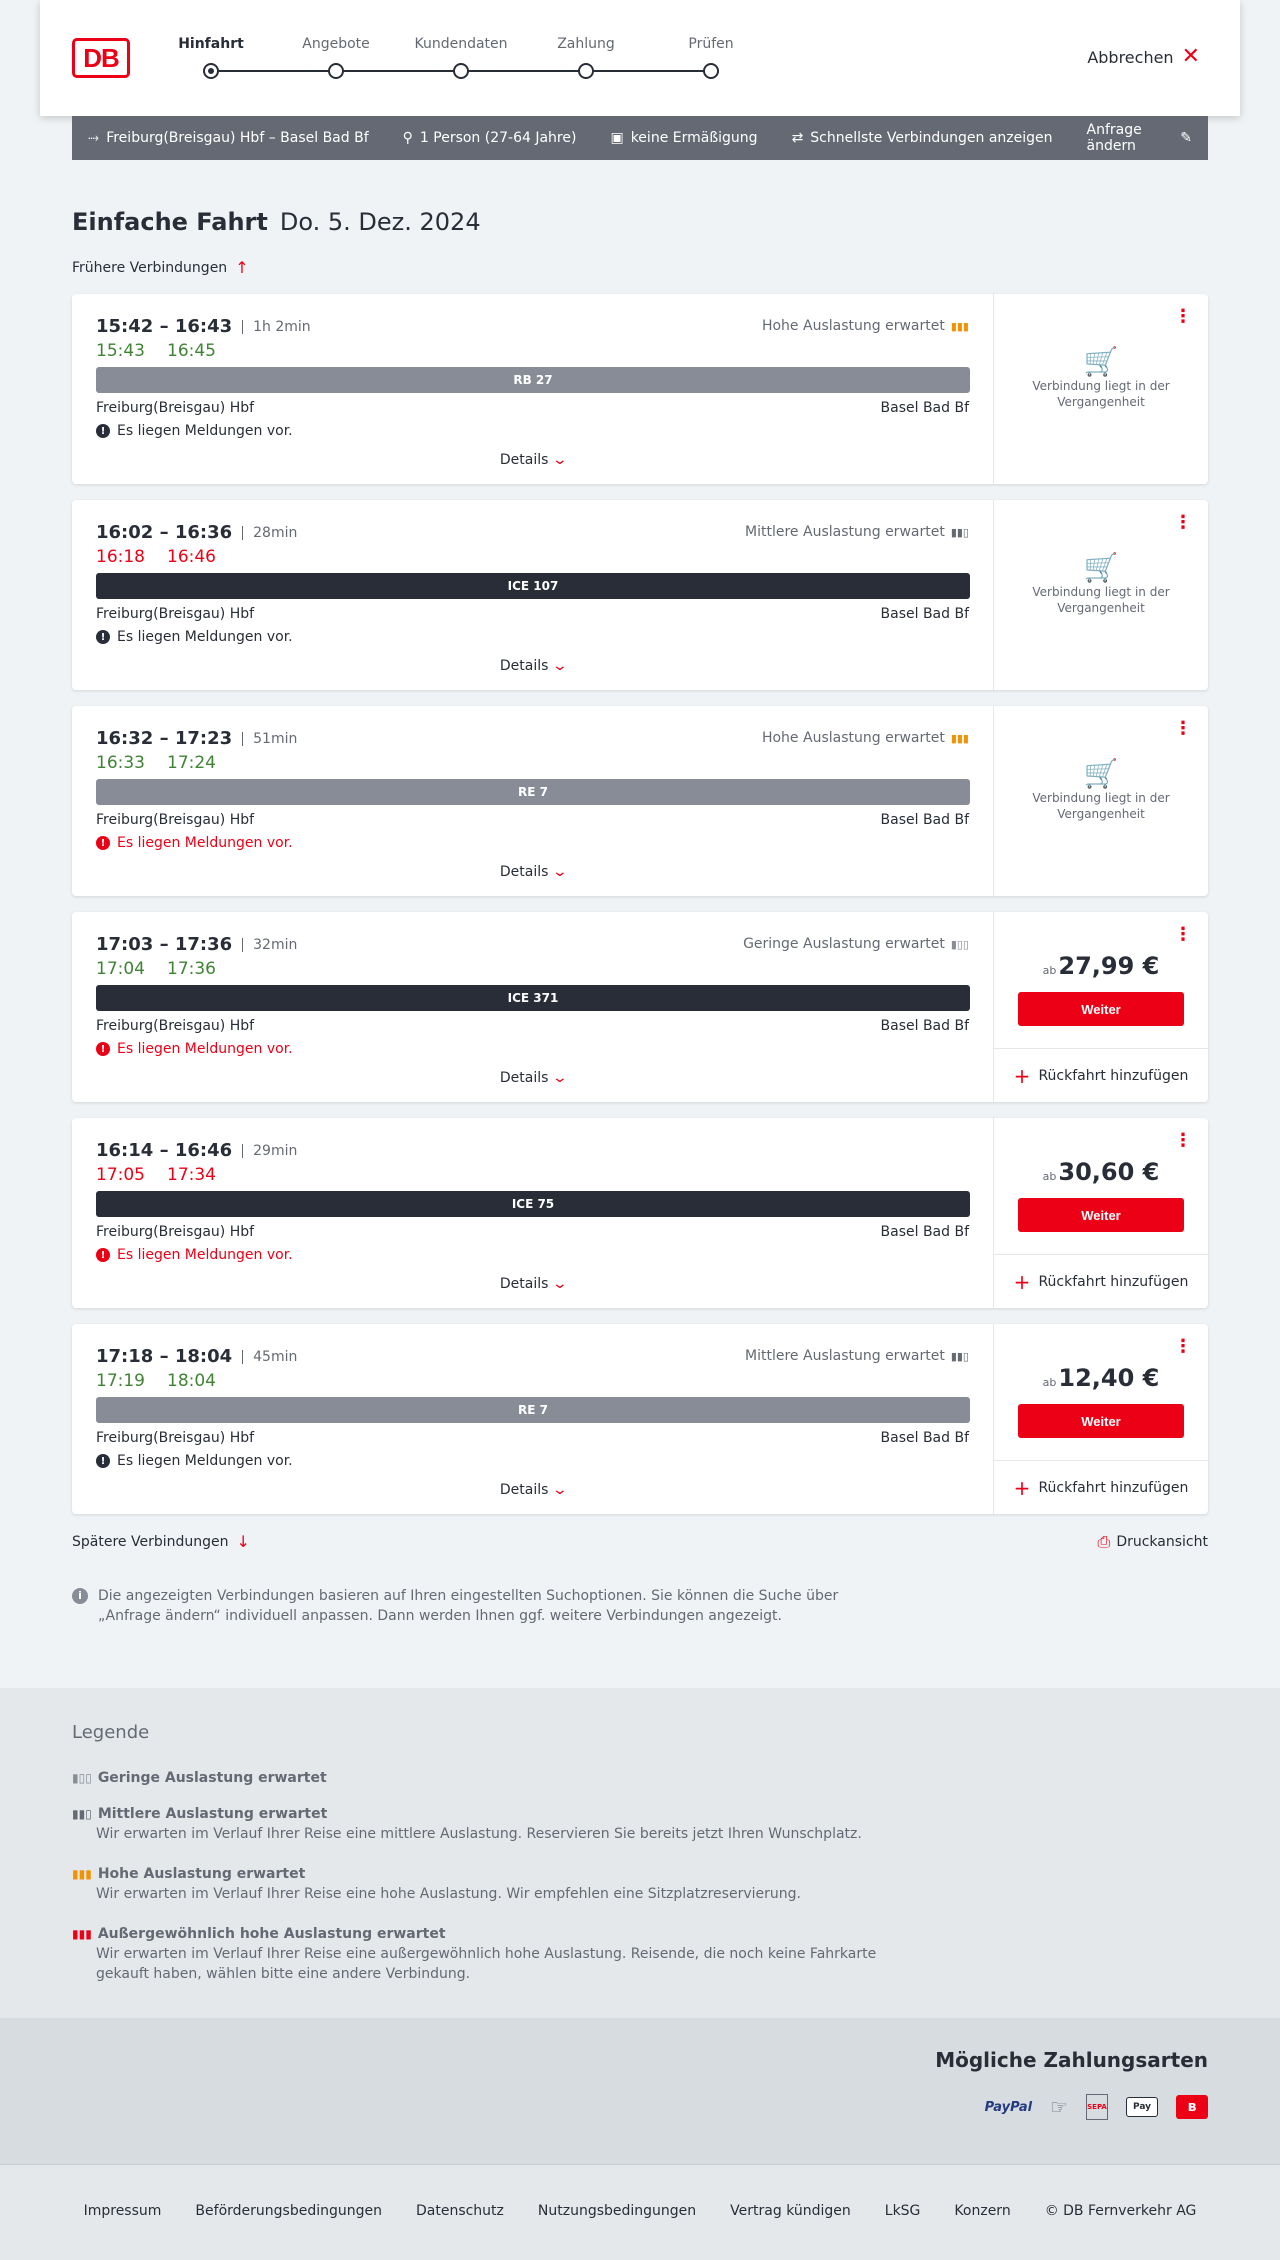  Describe the element at coordinates (959, 532) in the screenshot. I see `load-medium-icon: ▮▮▯` at that location.